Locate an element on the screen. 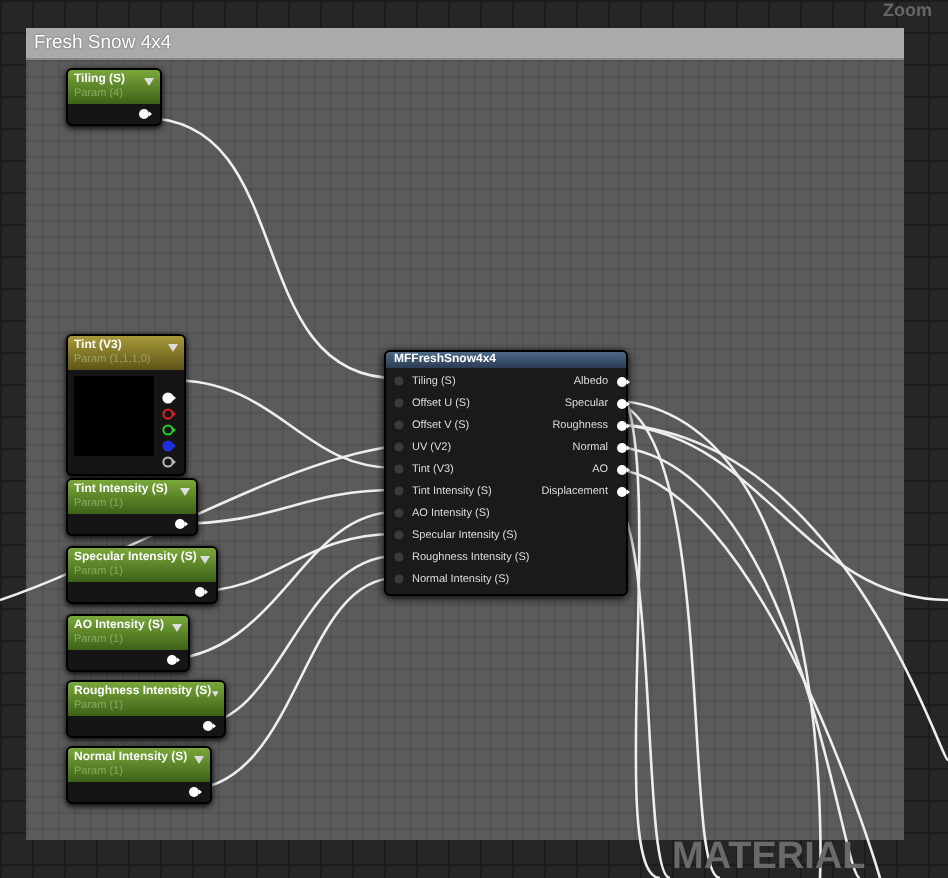 Image resolution: width=948 pixels, height=878 pixels. comment-title: Fresh Snow 4x4 is located at coordinates (465, 44).